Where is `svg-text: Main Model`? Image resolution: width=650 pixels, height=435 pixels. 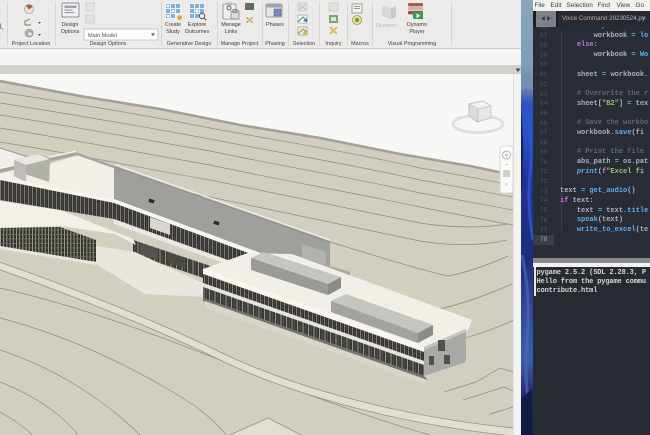 svg-text: Main Model is located at coordinates (102, 36).